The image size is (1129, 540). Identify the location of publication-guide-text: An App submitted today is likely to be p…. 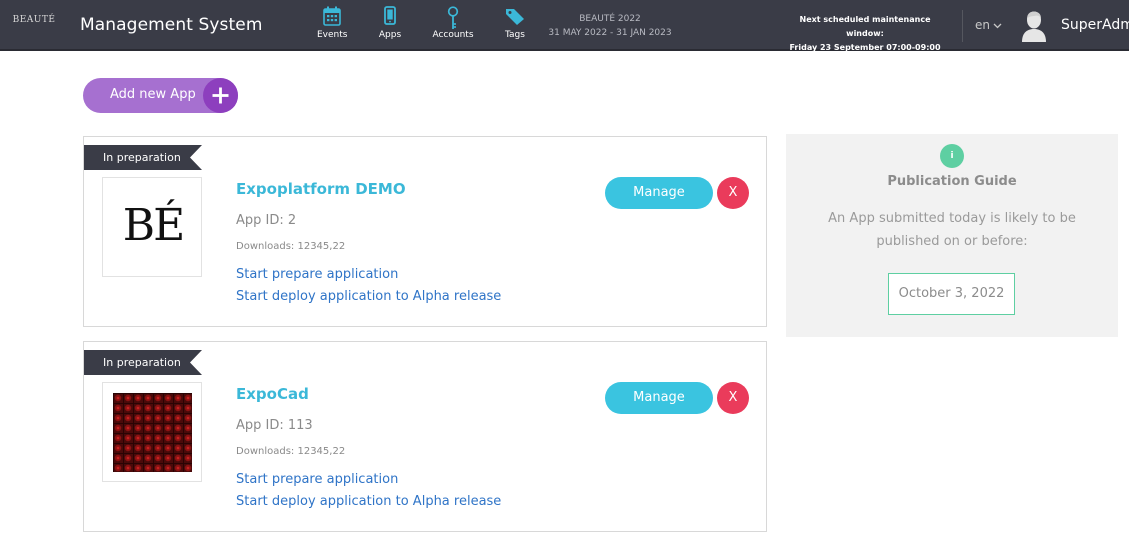
(952, 230).